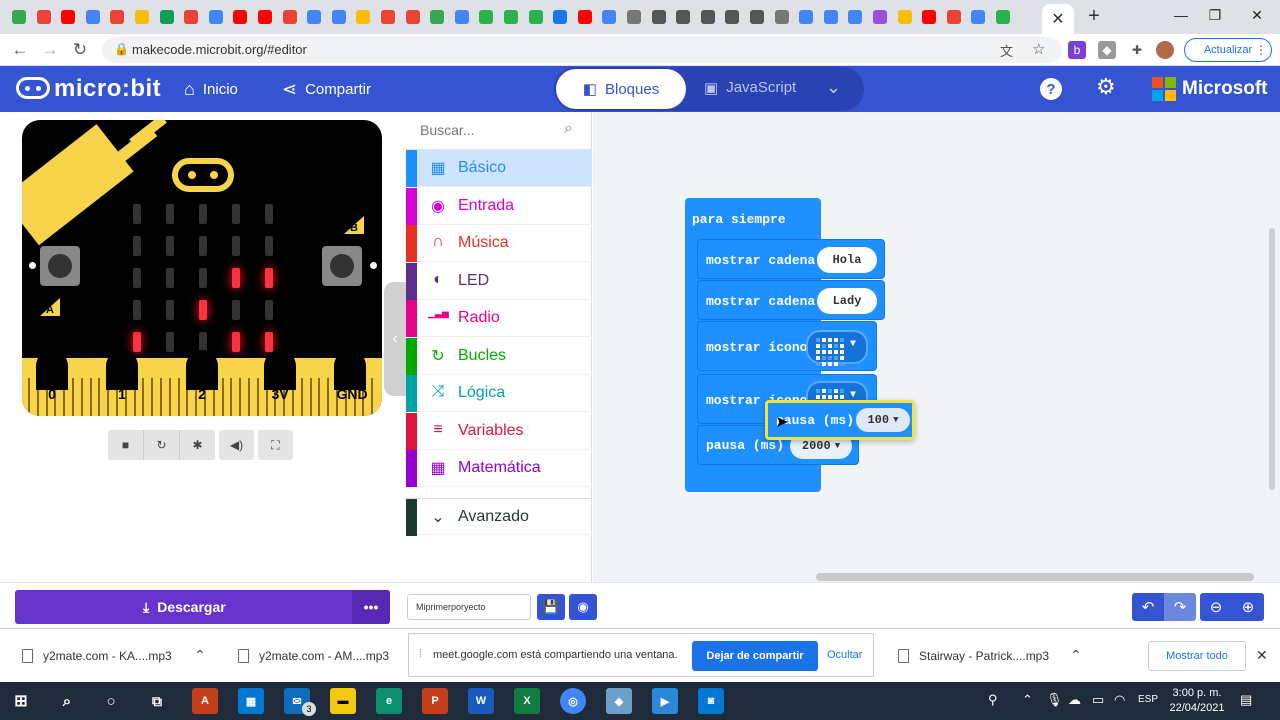 Image resolution: width=1280 pixels, height=720 pixels. Describe the element at coordinates (1035, 577) in the screenshot. I see `horizontal-scrollbar` at that location.